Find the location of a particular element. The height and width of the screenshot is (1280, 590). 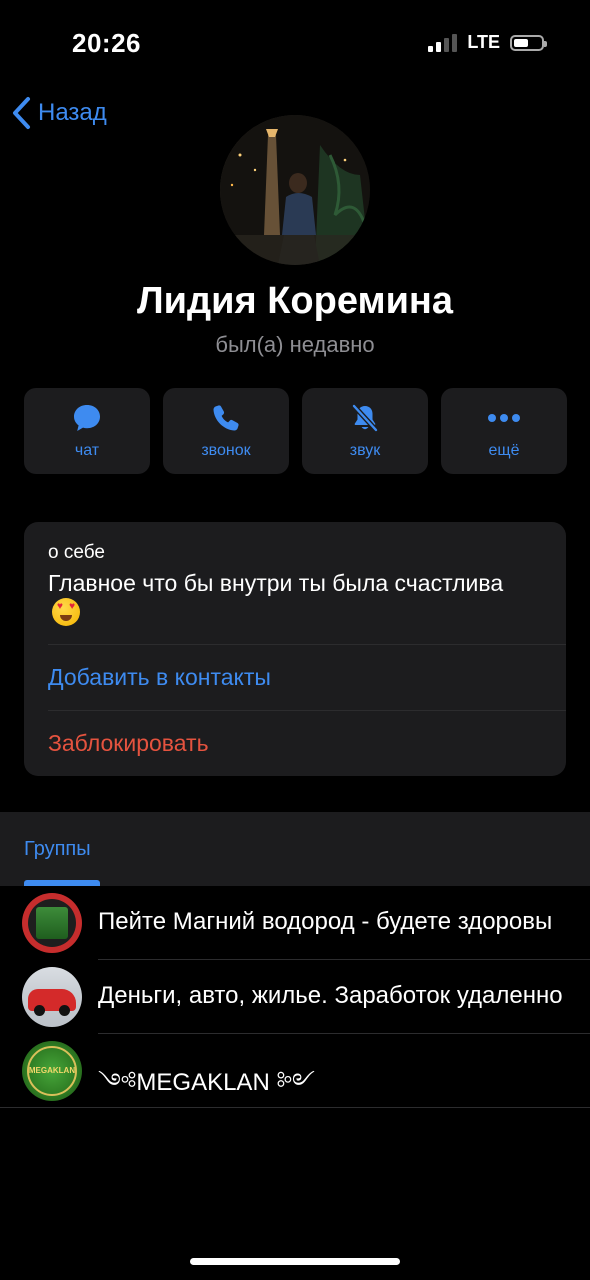

signal-icon is located at coordinates (443, 42).